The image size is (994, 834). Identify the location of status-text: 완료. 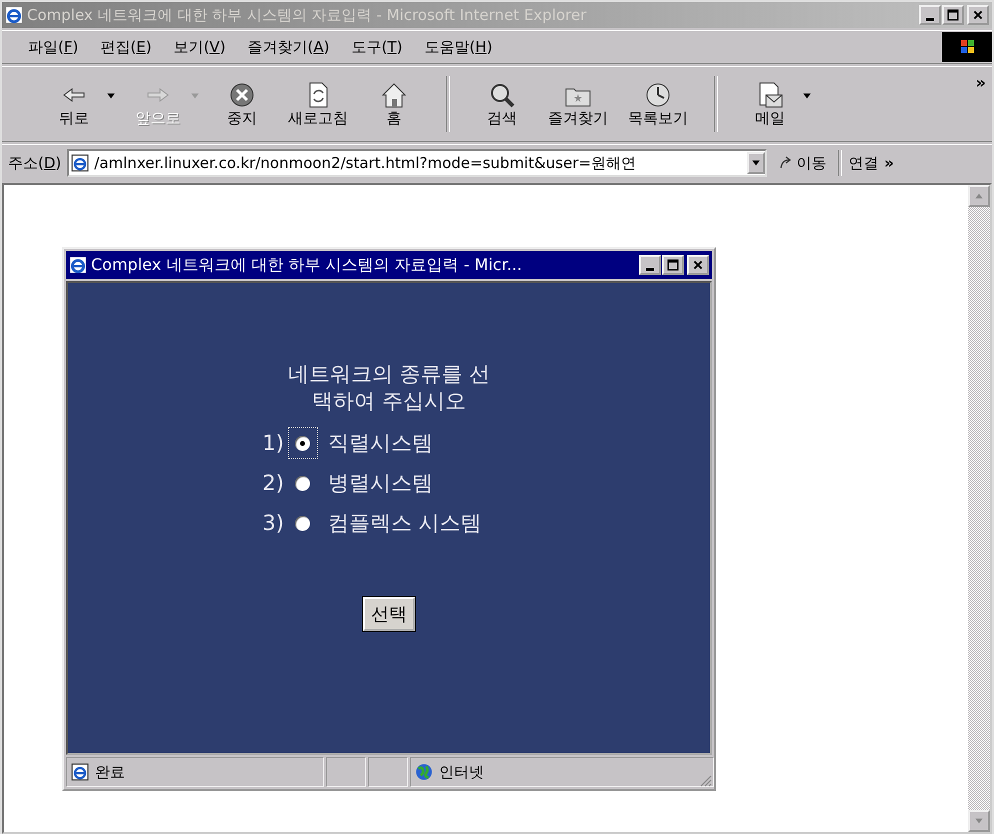
(110, 772).